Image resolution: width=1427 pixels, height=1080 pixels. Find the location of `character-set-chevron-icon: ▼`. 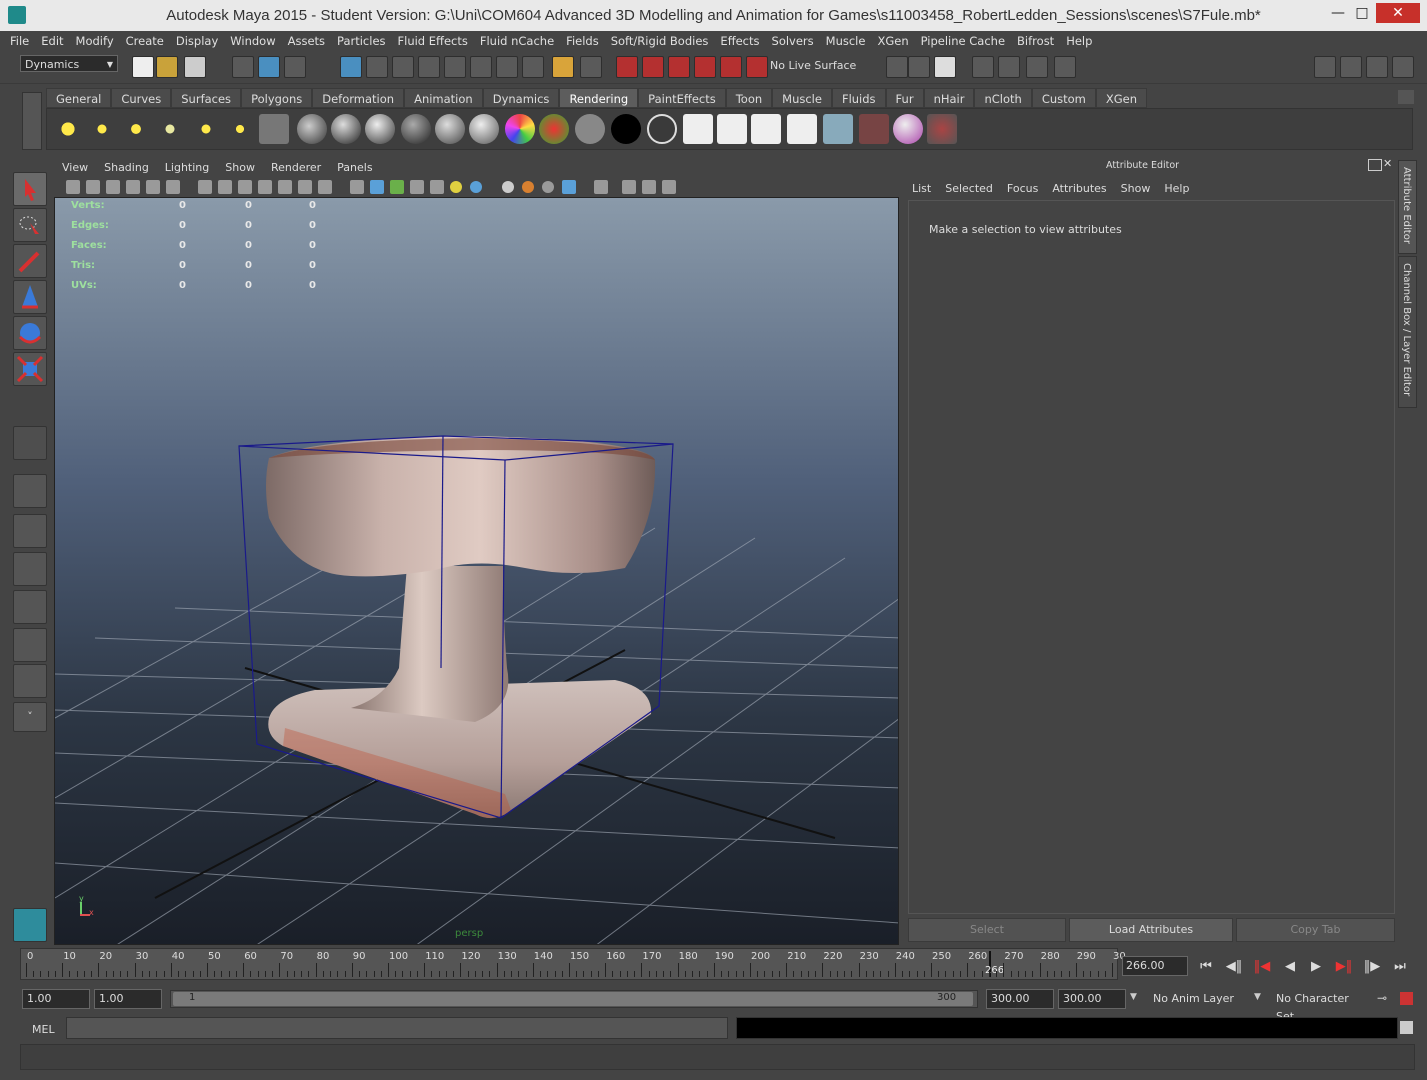

character-set-chevron-icon: ▼ is located at coordinates (1257, 997).